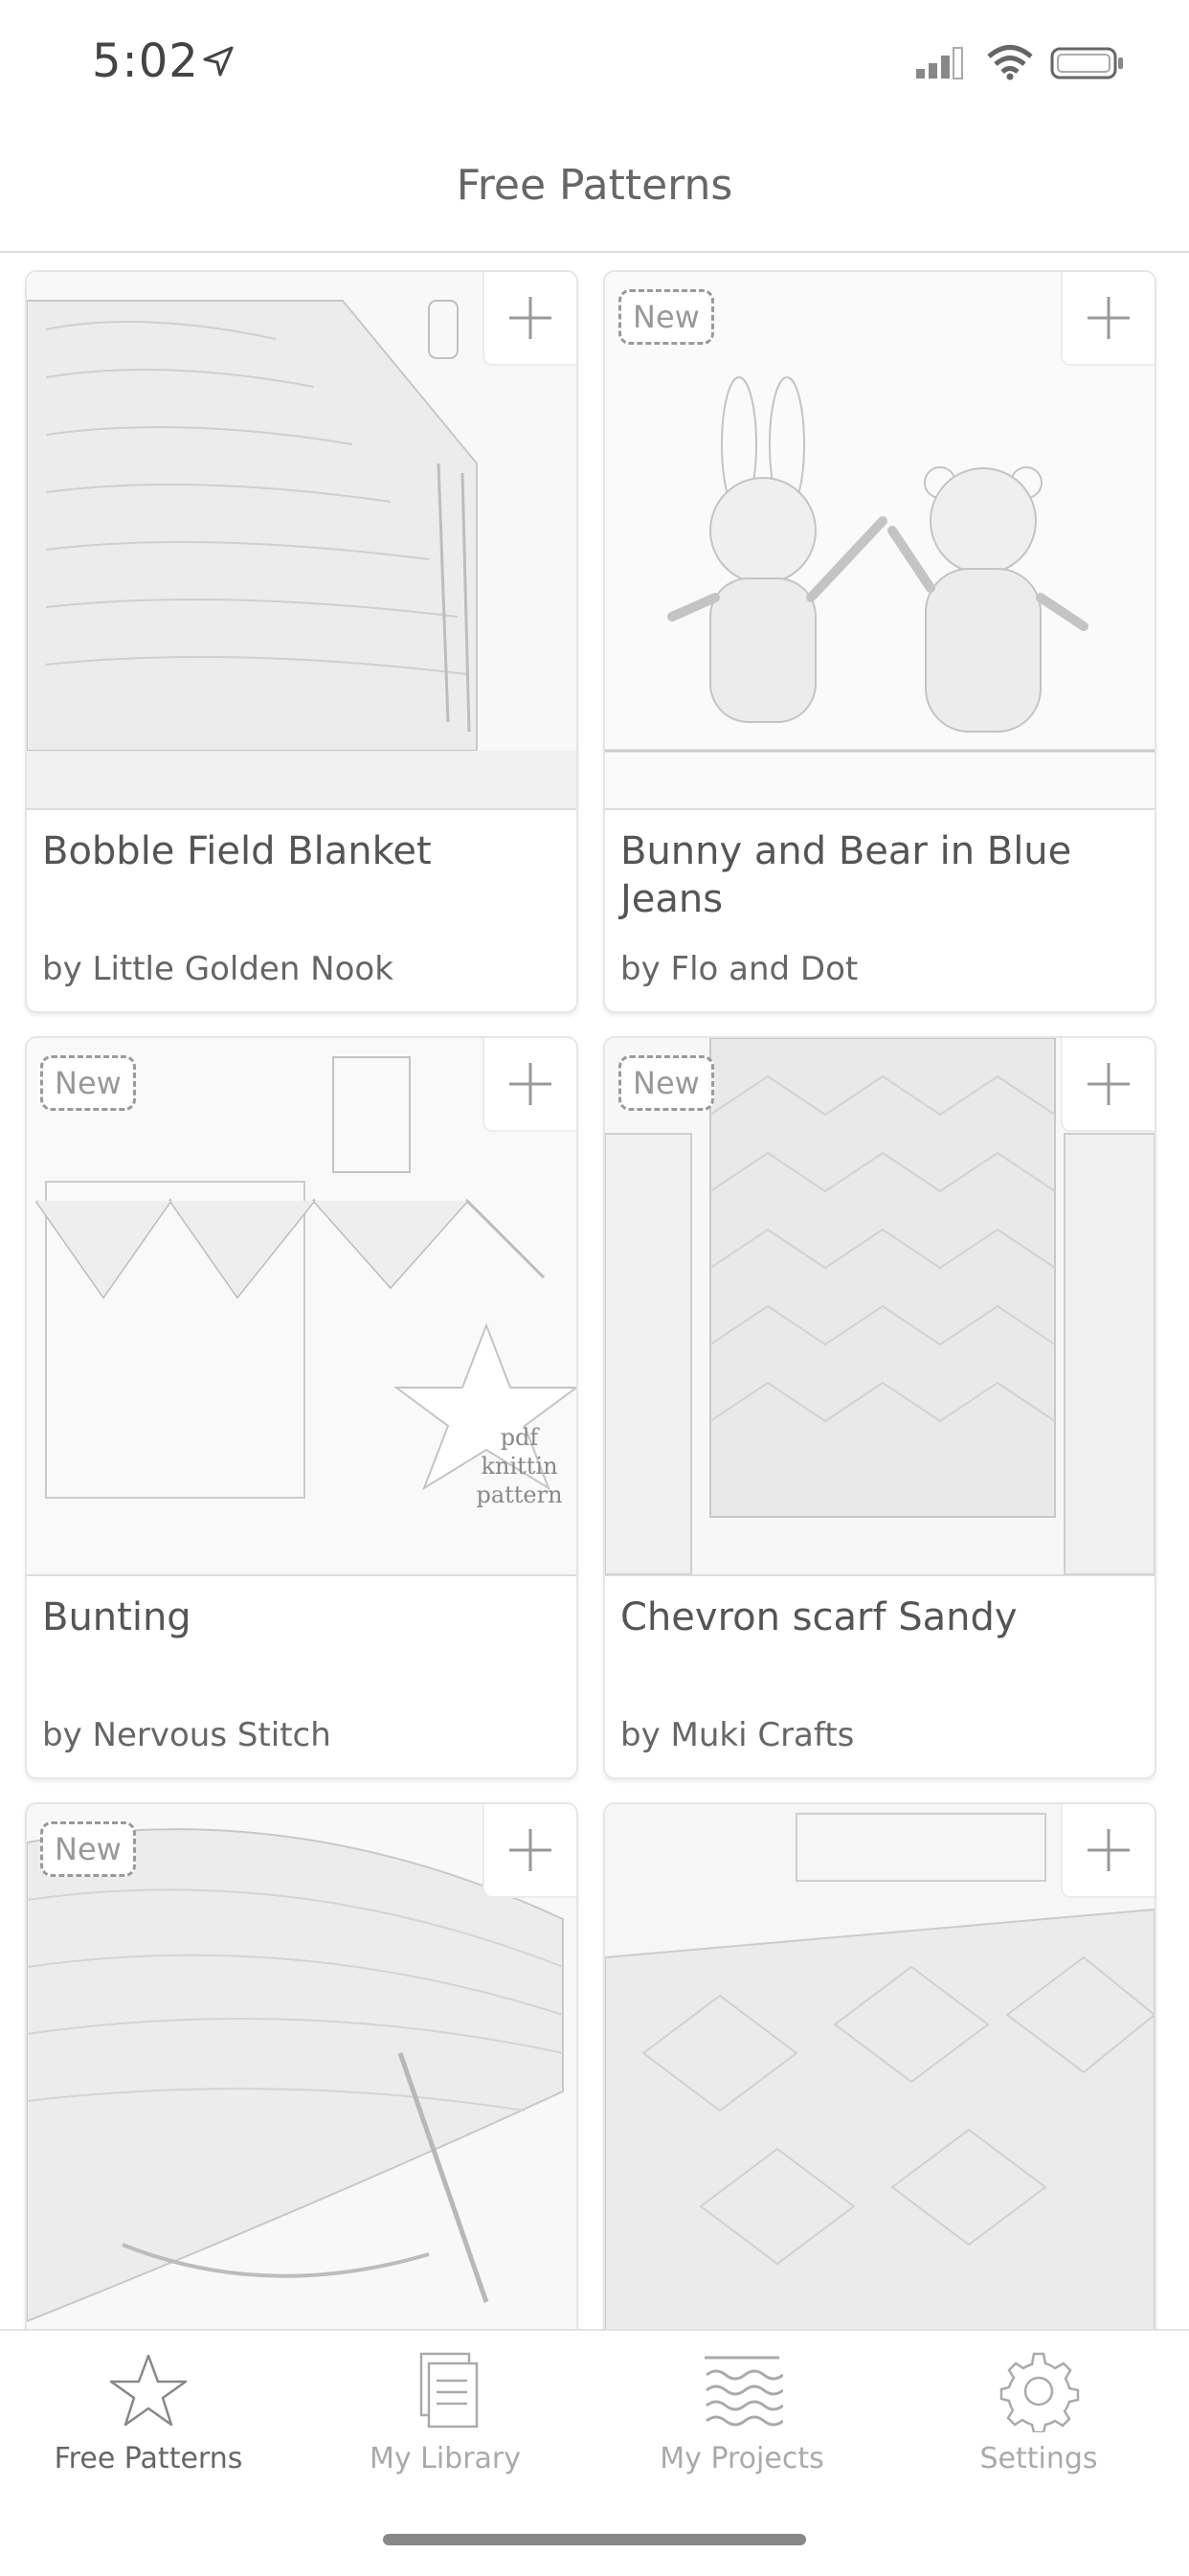 This screenshot has width=1189, height=2576. Describe the element at coordinates (594, 2539) in the screenshot. I see `home-indicator` at that location.